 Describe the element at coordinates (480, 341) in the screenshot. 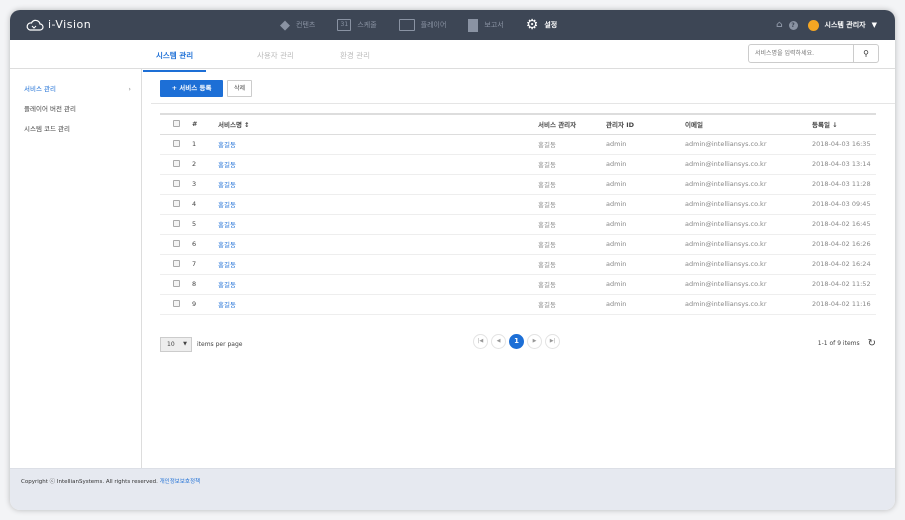

I see `first-page-button: |◀` at that location.